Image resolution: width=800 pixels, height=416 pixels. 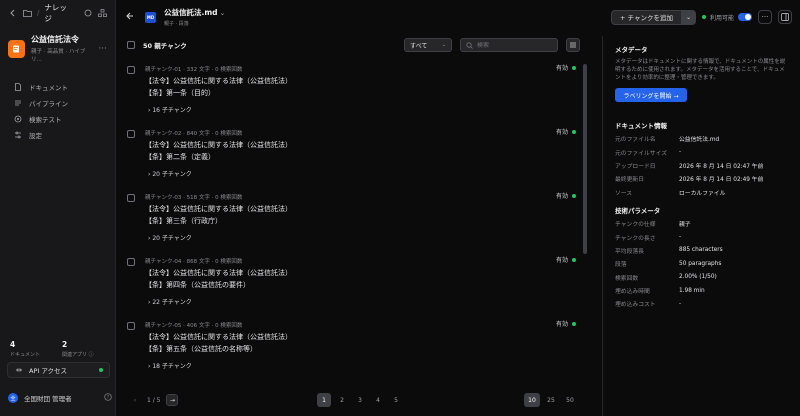 I want to click on stat-number: 4, so click(x=13, y=344).